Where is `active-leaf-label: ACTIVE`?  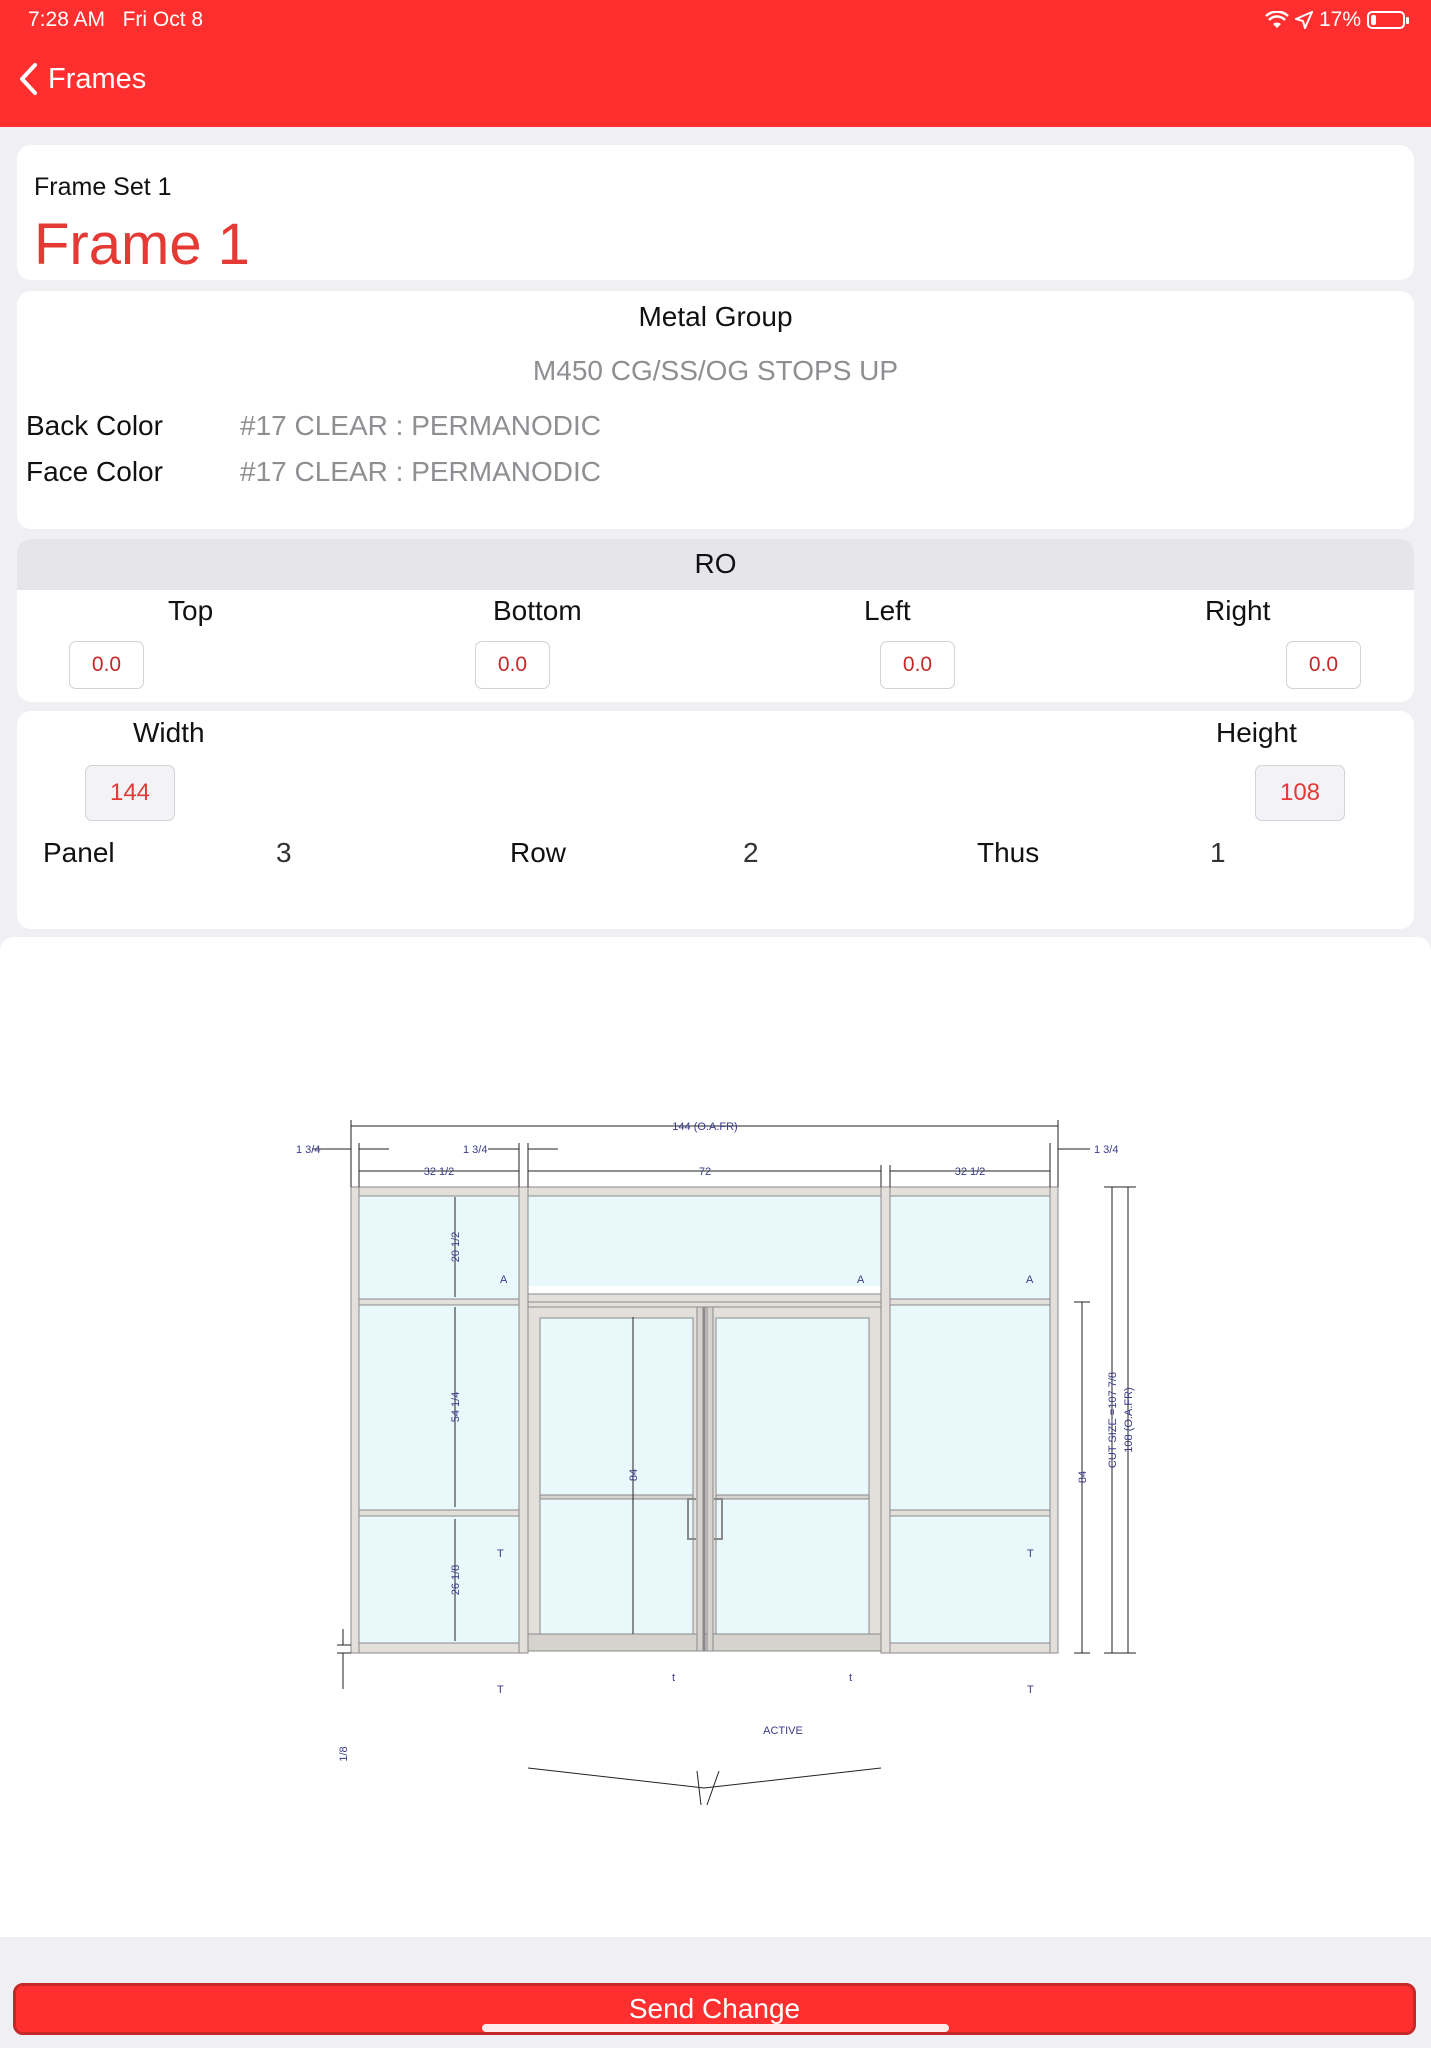 active-leaf-label: ACTIVE is located at coordinates (783, 1731).